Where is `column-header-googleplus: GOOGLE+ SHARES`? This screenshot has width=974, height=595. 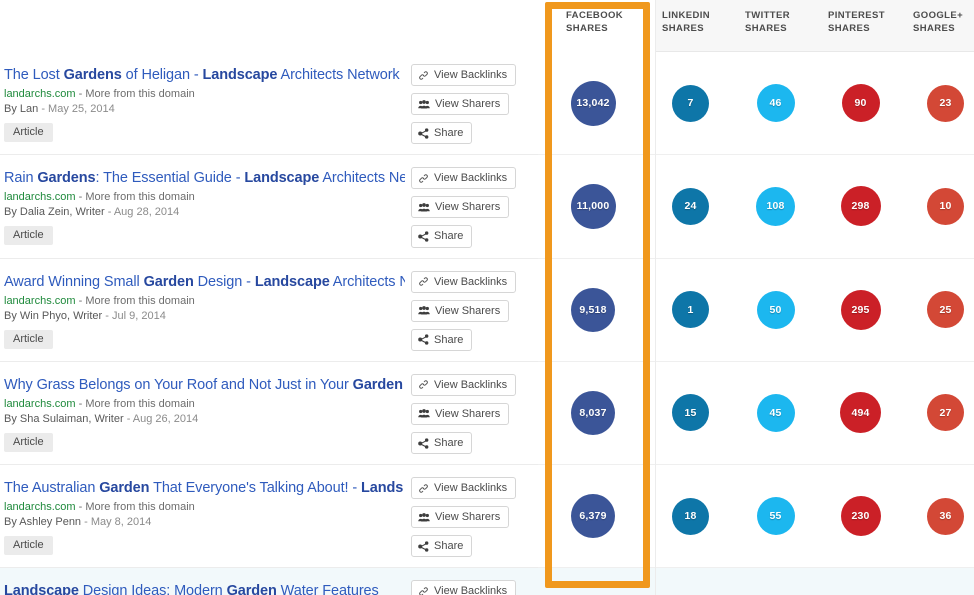 column-header-googleplus: GOOGLE+ SHARES is located at coordinates (938, 26).